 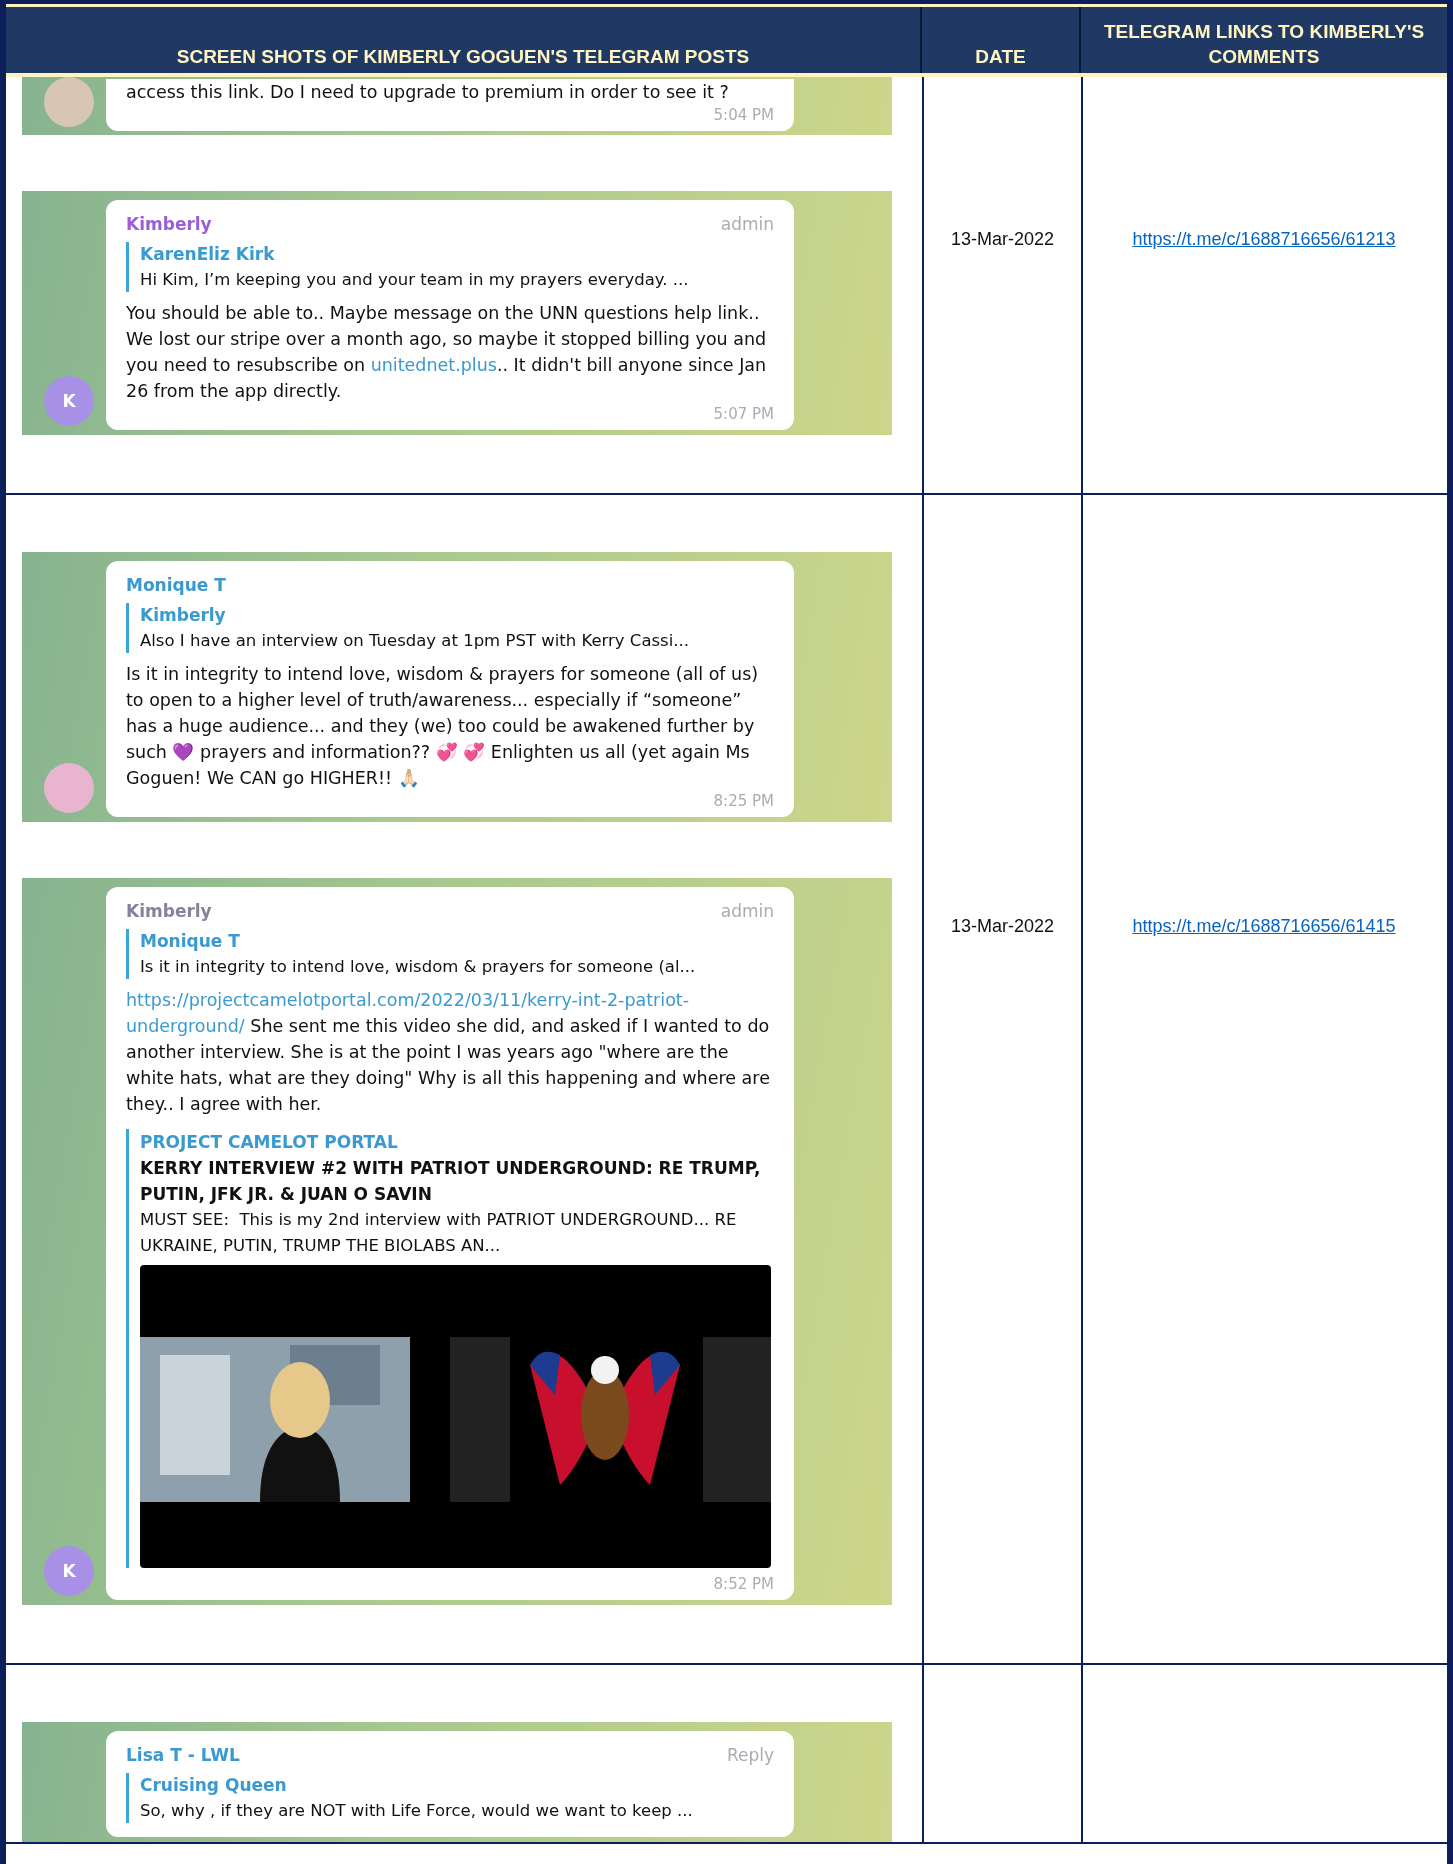 I want to click on sender-name: Lisa T - LWL, so click(x=183, y=1755).